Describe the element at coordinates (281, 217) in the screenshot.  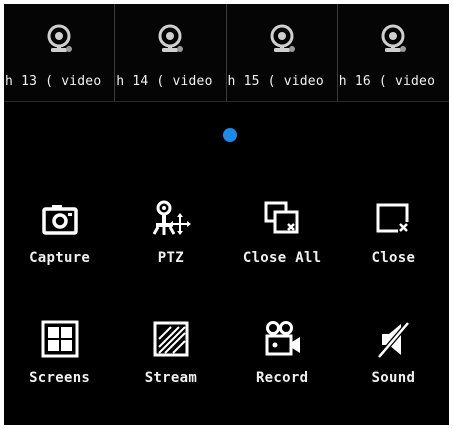
I see `close-all-icon` at that location.